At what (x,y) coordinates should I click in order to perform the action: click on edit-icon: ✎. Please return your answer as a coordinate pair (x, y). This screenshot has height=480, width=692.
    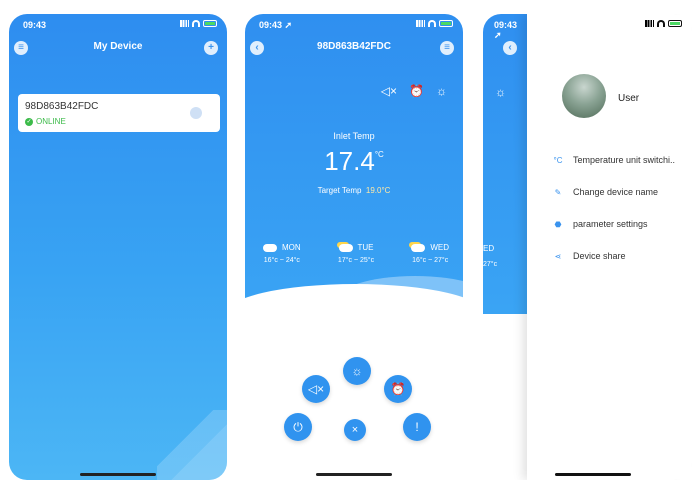
    Looking at the image, I should click on (558, 192).